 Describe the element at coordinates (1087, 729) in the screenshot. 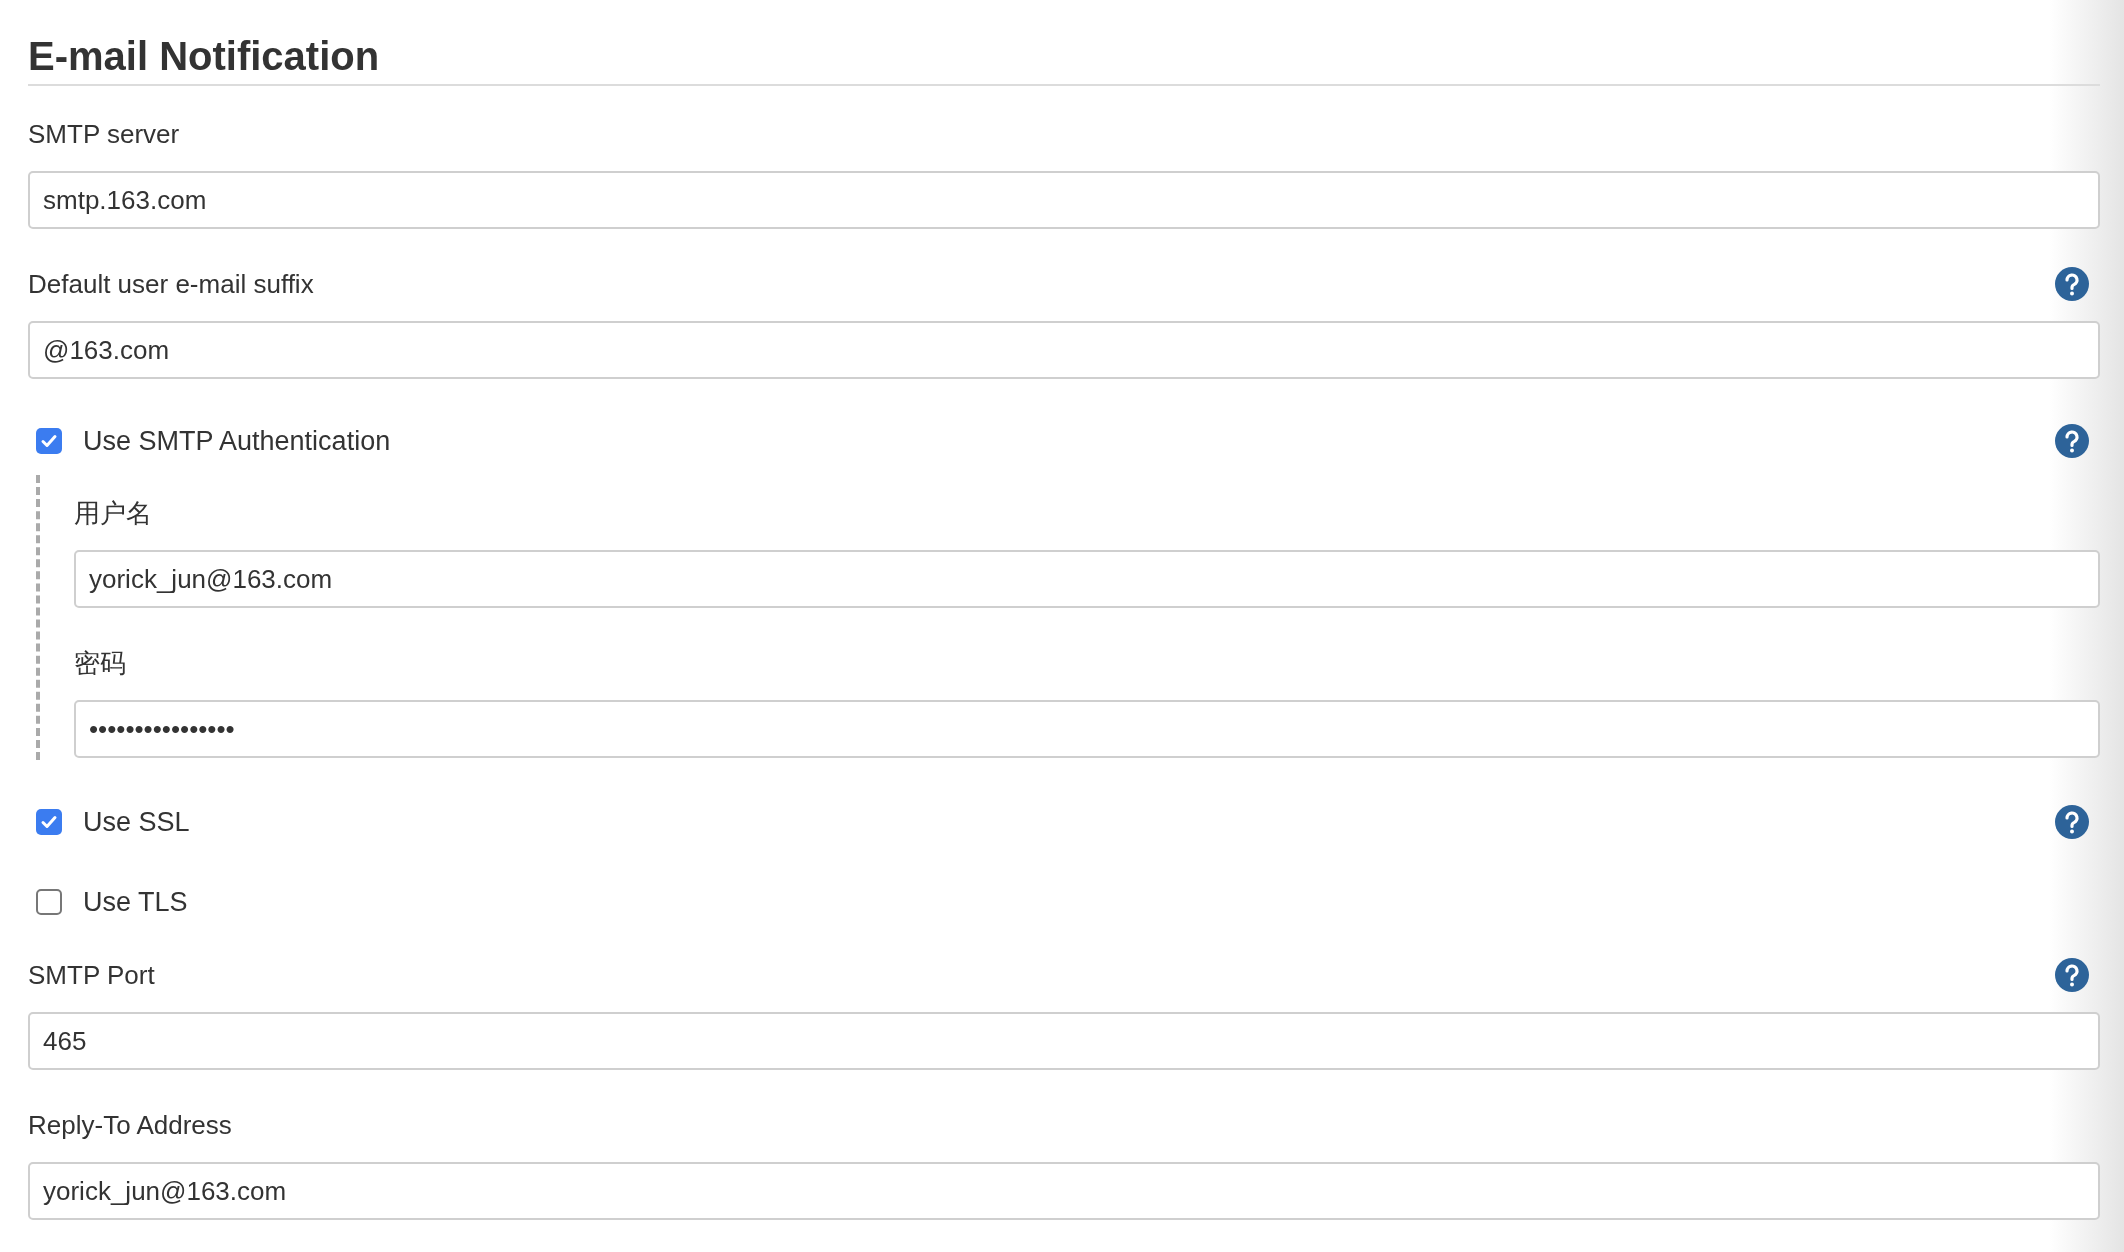

I see `text-field: ••••••••••••••••` at that location.